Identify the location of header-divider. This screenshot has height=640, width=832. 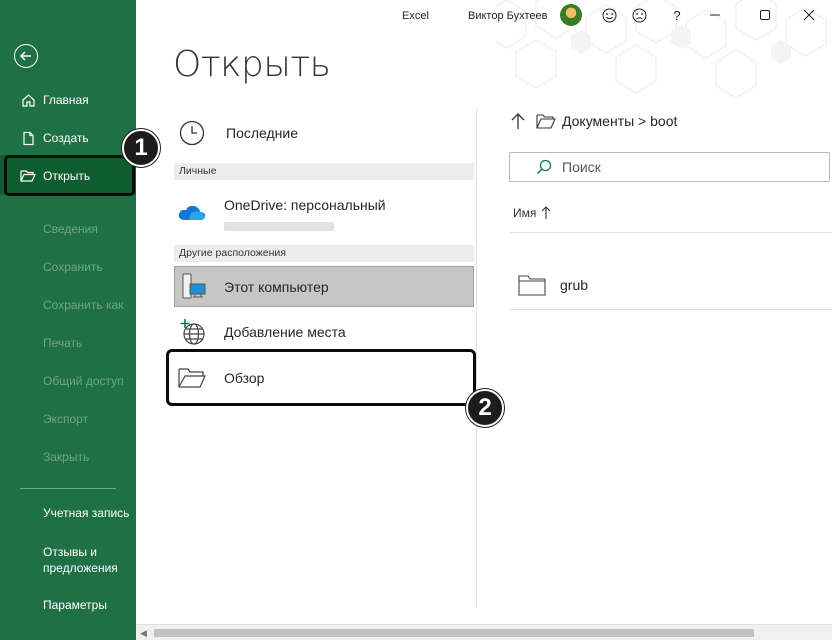
(670, 232).